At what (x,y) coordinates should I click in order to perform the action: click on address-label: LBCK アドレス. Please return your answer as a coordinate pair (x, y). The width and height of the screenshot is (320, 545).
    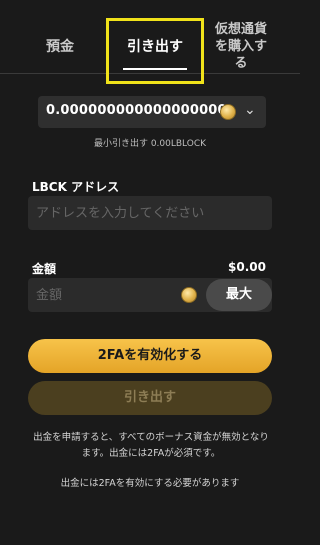
    Looking at the image, I should click on (76, 187).